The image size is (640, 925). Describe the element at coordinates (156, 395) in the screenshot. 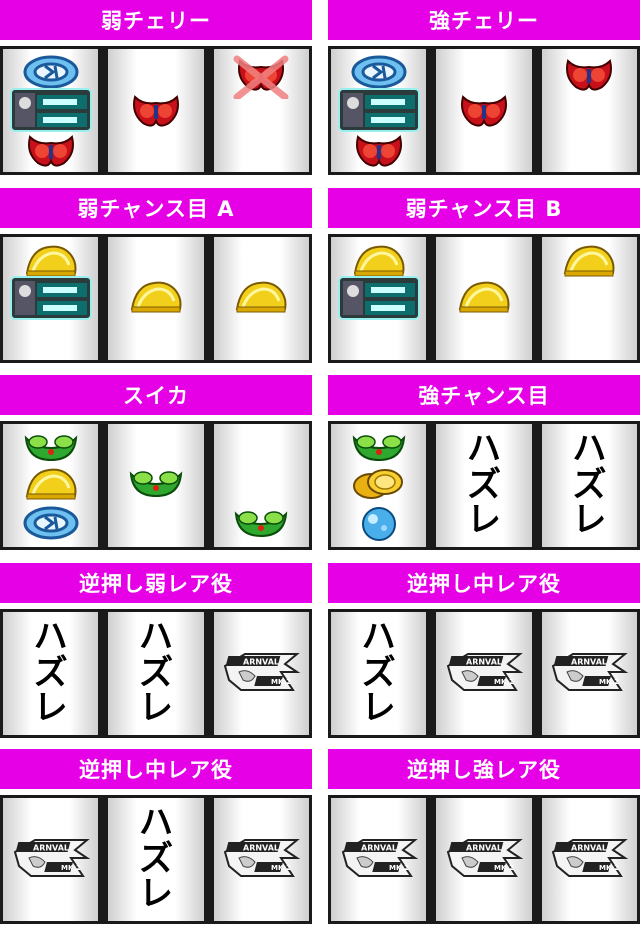

I see `role-title: スイカ` at that location.